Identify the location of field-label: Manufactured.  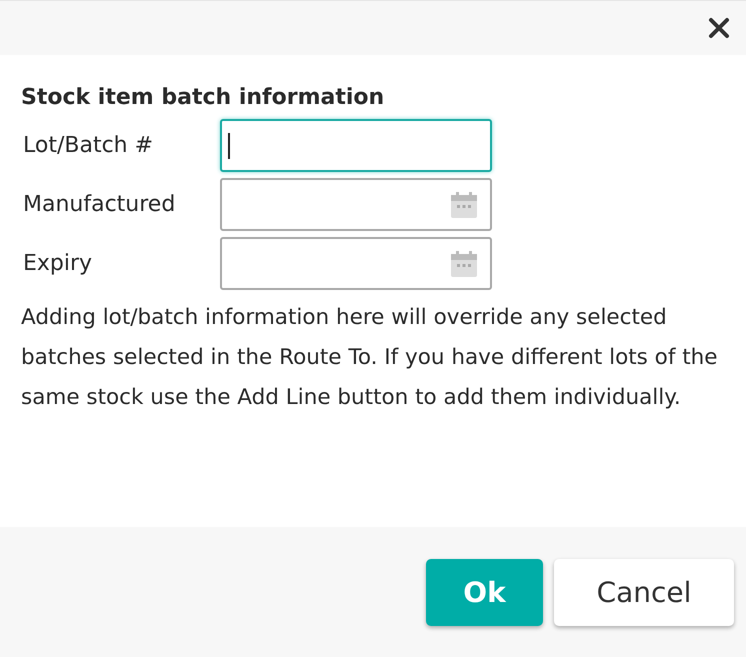
(99, 204).